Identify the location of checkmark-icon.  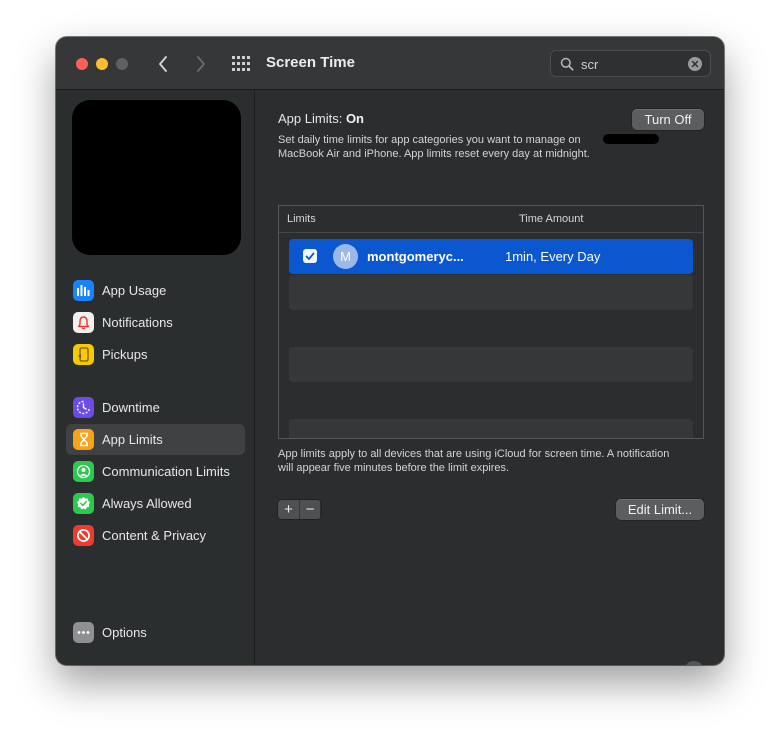
(310, 256).